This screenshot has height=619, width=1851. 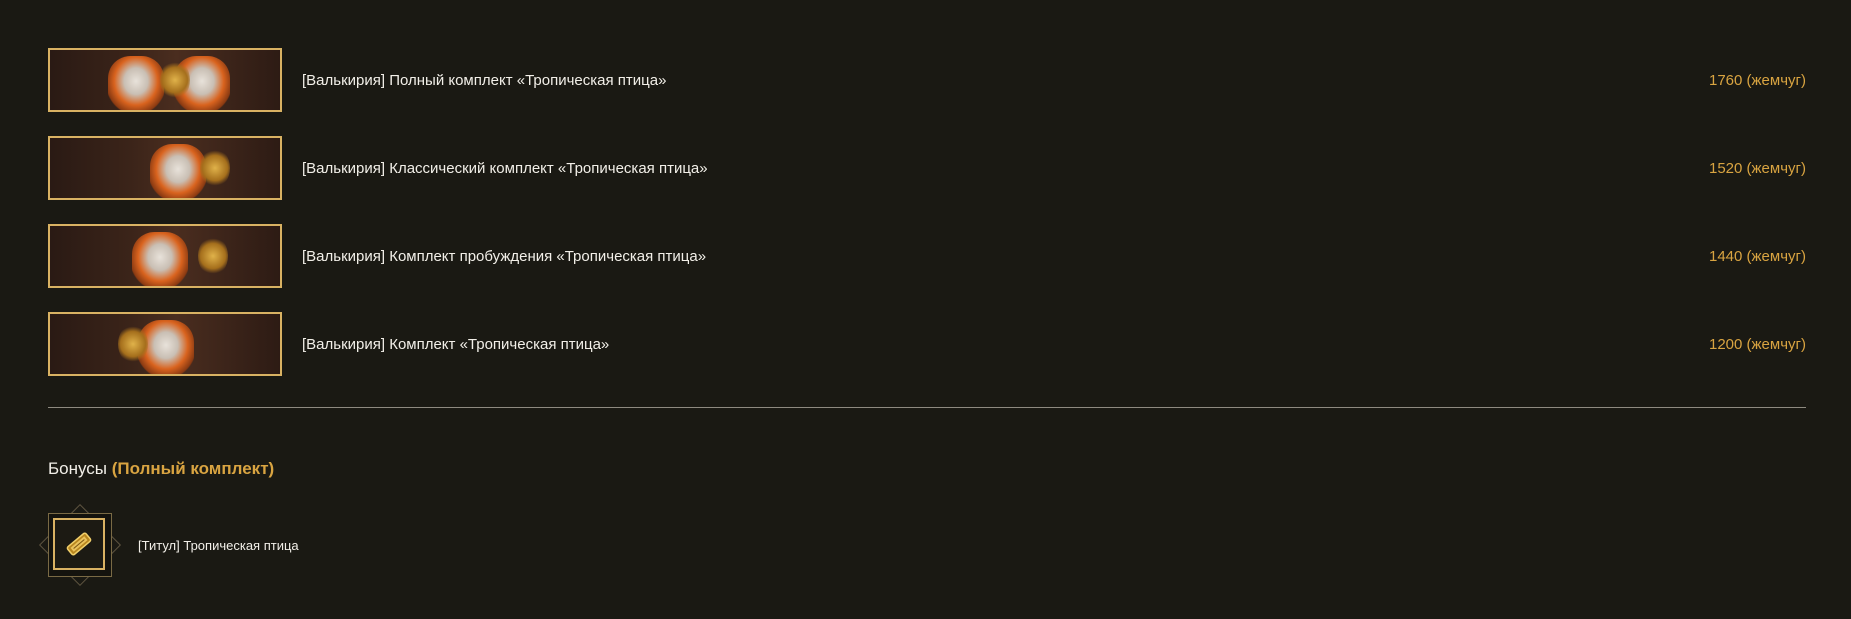 What do you see at coordinates (193, 468) in the screenshot?
I see `bonus-heading-accent: (Полный комплект)` at bounding box center [193, 468].